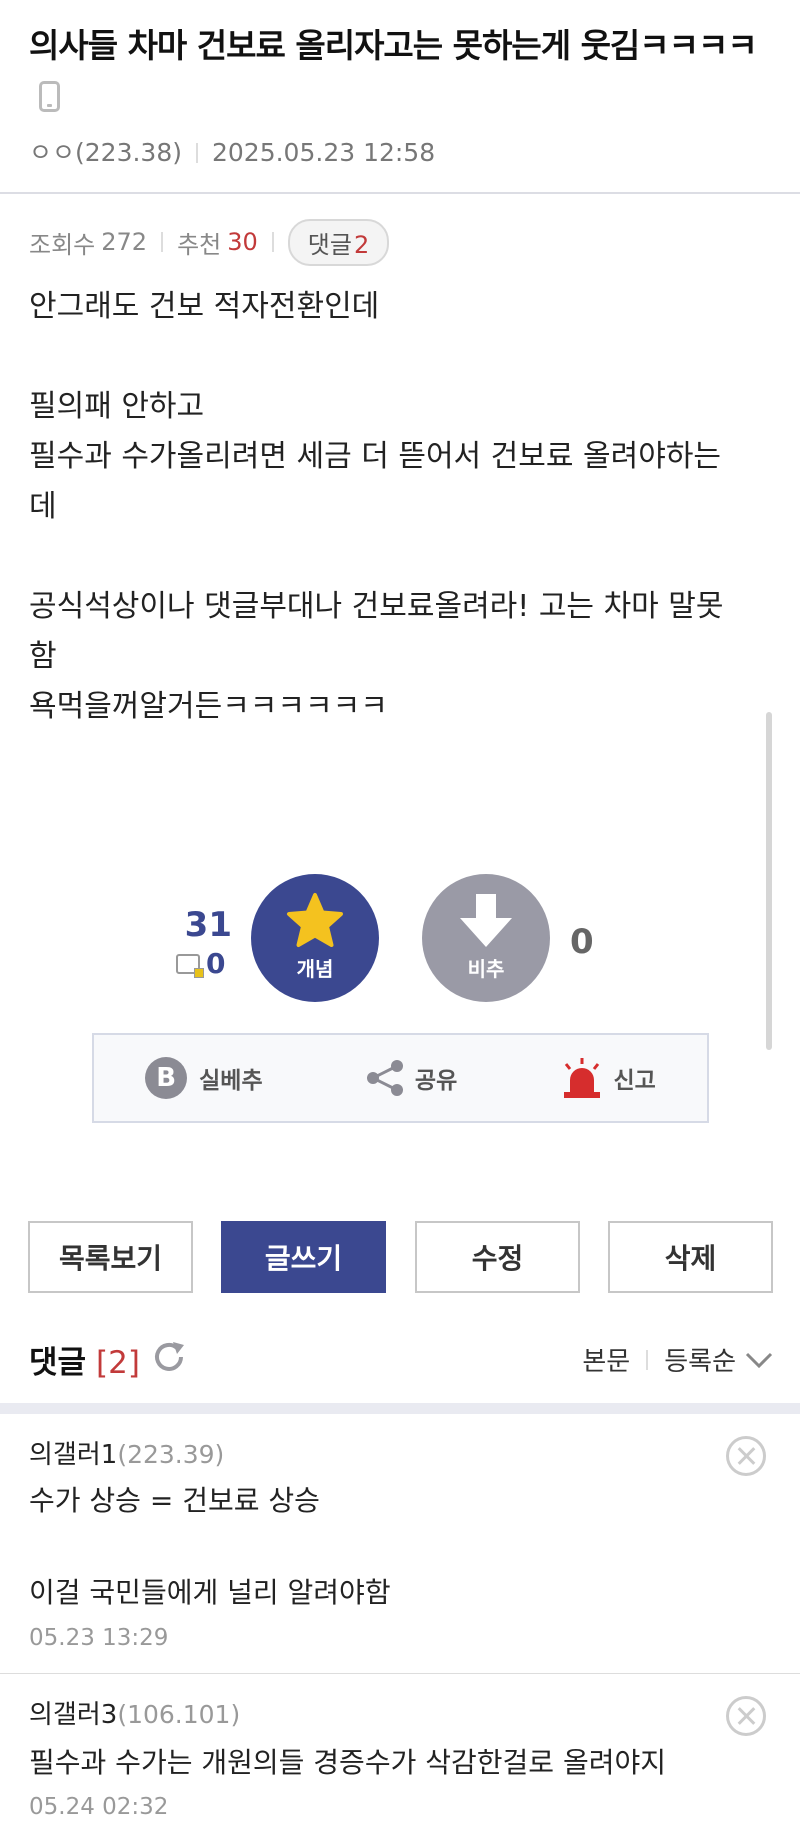 The height and width of the screenshot is (1832, 800). What do you see at coordinates (118, 1363) in the screenshot?
I see `comments-count: [2]` at bounding box center [118, 1363].